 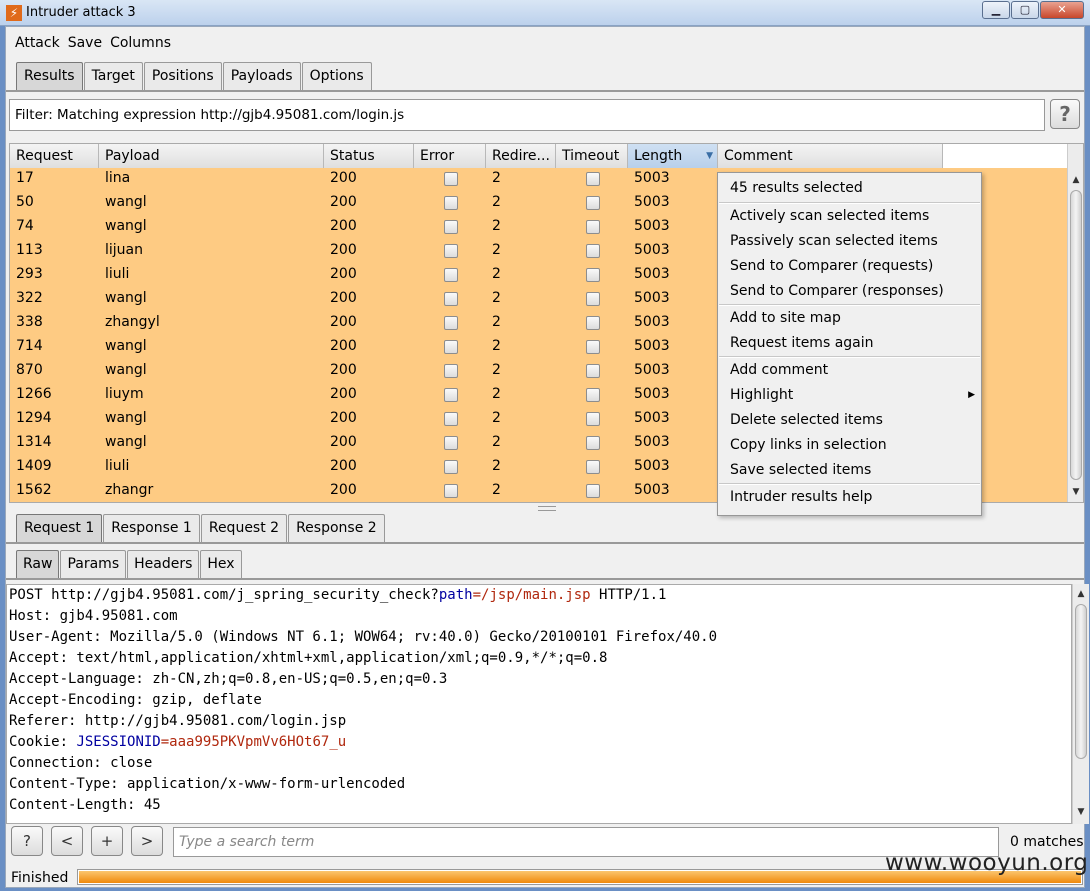 What do you see at coordinates (1081, 594) in the screenshot?
I see `editor-scroll-up-icon: ▲` at bounding box center [1081, 594].